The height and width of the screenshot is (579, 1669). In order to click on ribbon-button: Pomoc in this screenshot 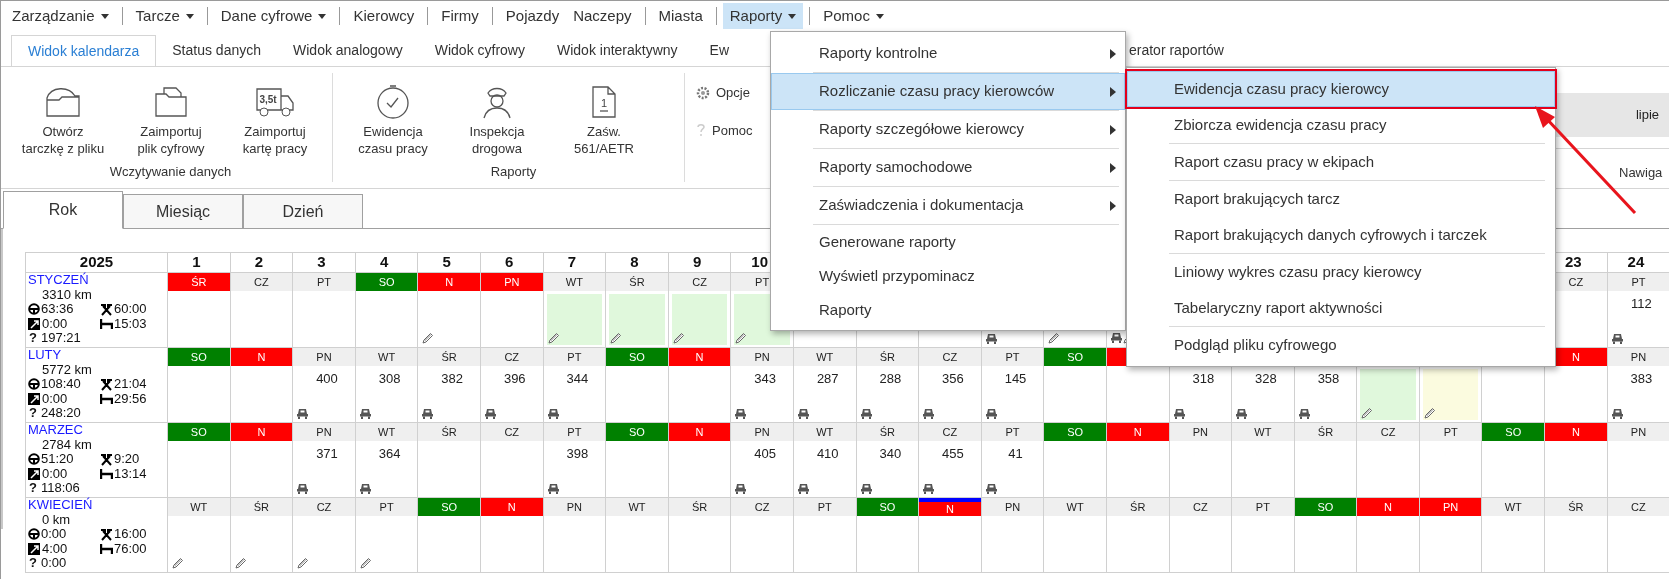, I will do `click(724, 130)`.